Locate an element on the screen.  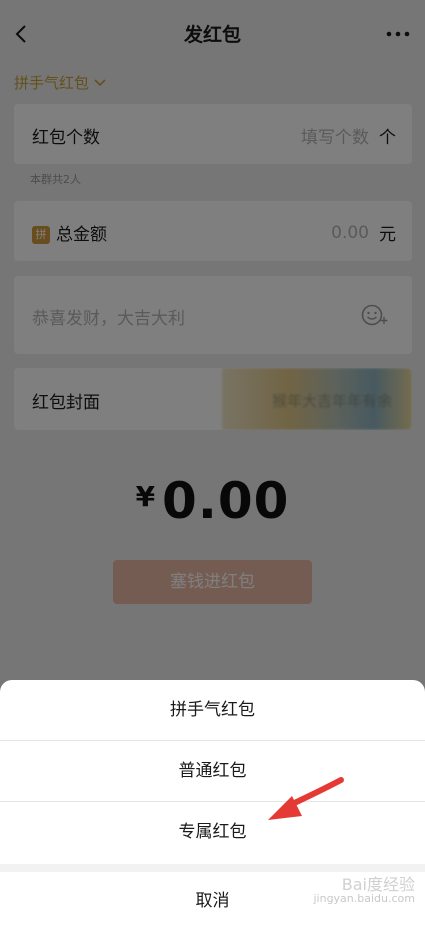
baidu-watermark: Bai度经验 jingyan.baidu.com is located at coordinates (364, 890).